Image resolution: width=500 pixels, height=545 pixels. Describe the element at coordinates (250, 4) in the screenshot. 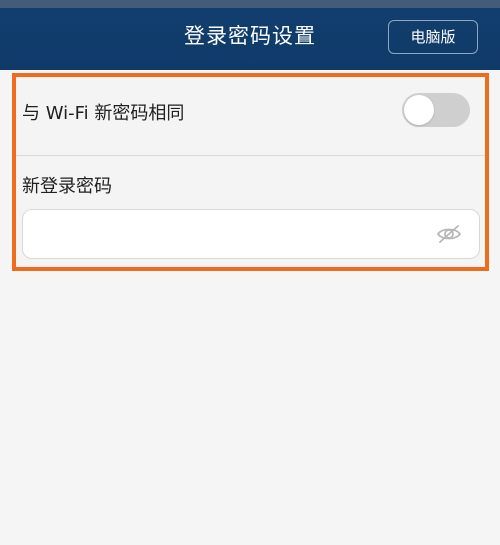

I see `status-strip` at that location.